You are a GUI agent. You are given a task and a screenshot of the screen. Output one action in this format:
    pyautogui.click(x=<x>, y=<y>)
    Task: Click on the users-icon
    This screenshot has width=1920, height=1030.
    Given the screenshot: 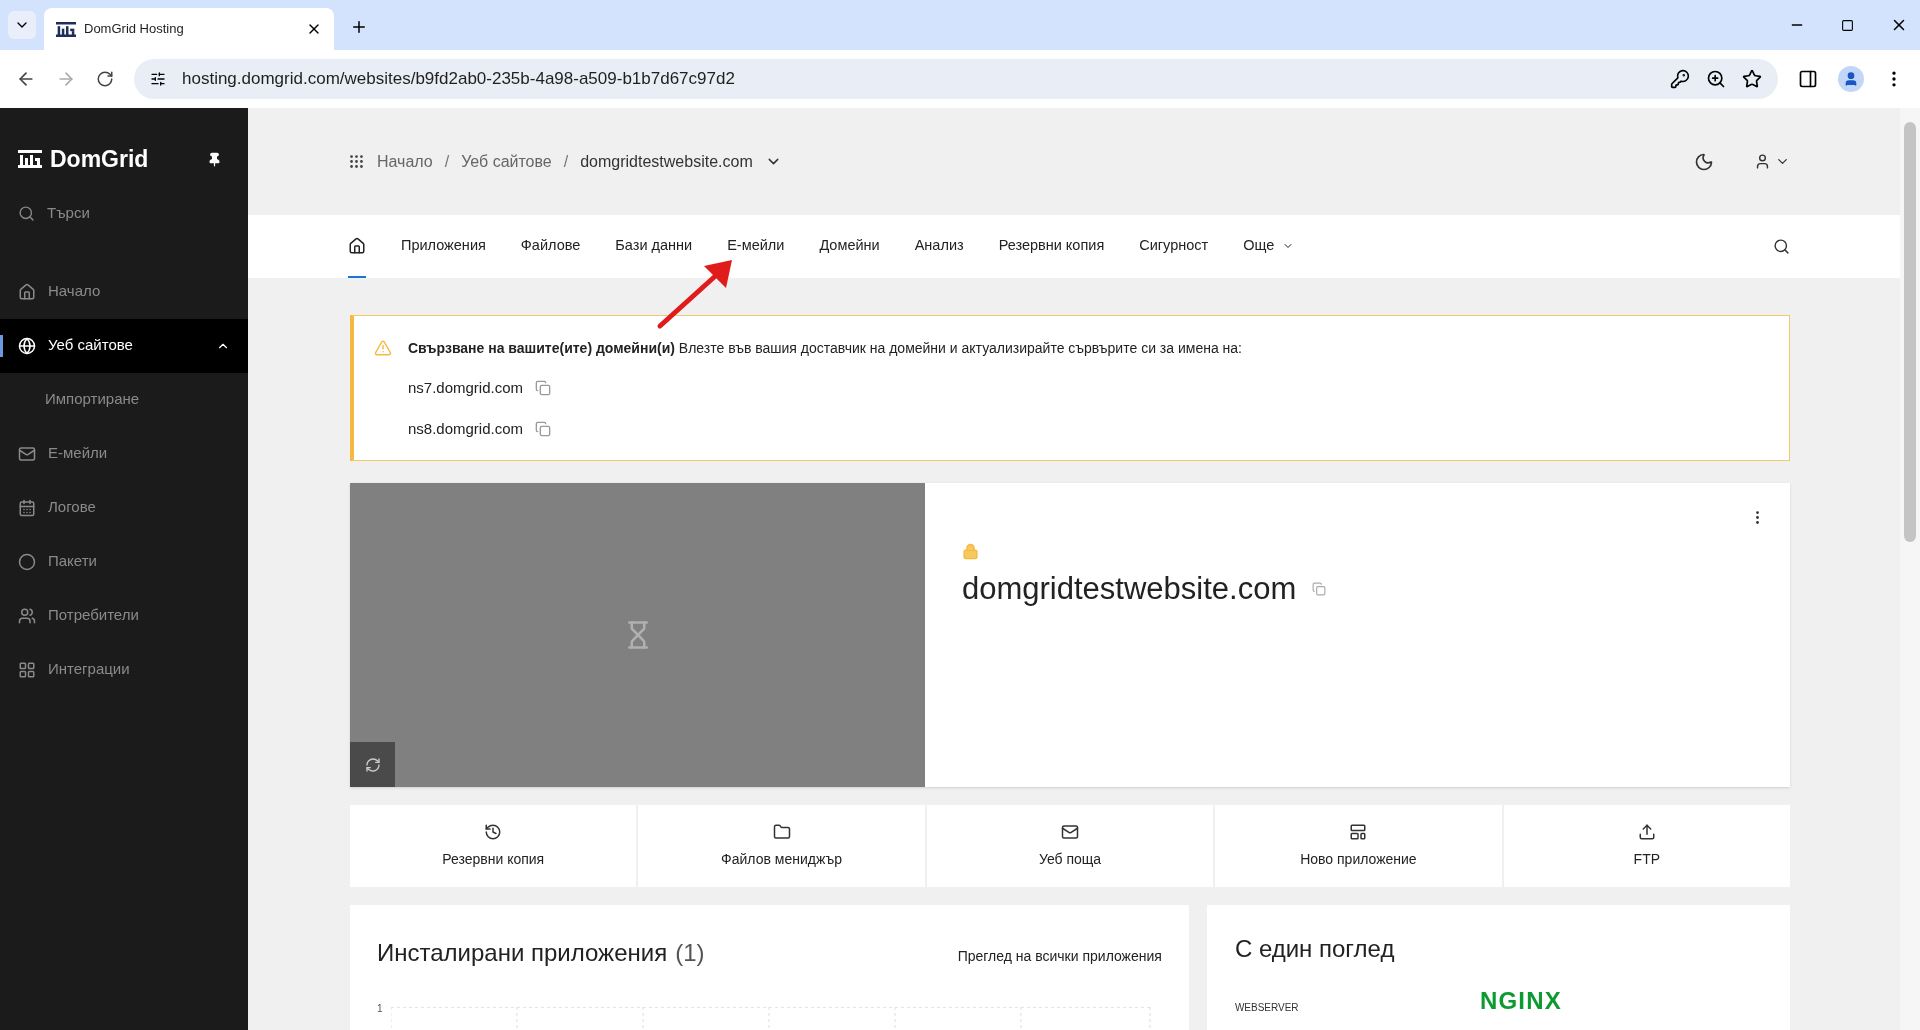 What is the action you would take?
    pyautogui.click(x=27, y=615)
    